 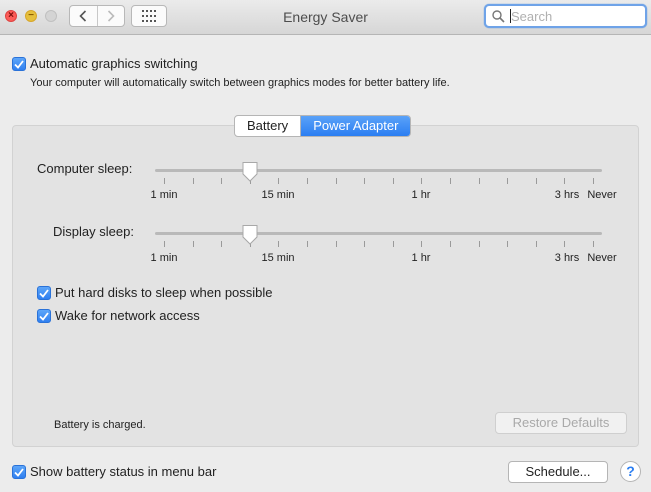 What do you see at coordinates (378, 233) in the screenshot?
I see `display-sleep-track` at bounding box center [378, 233].